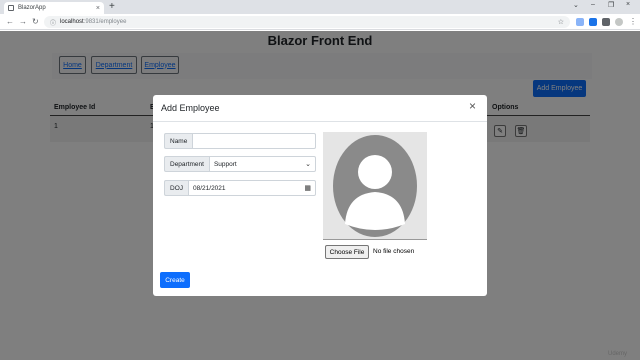  Describe the element at coordinates (112, 7) in the screenshot. I see `new-tab-icon: +` at that location.